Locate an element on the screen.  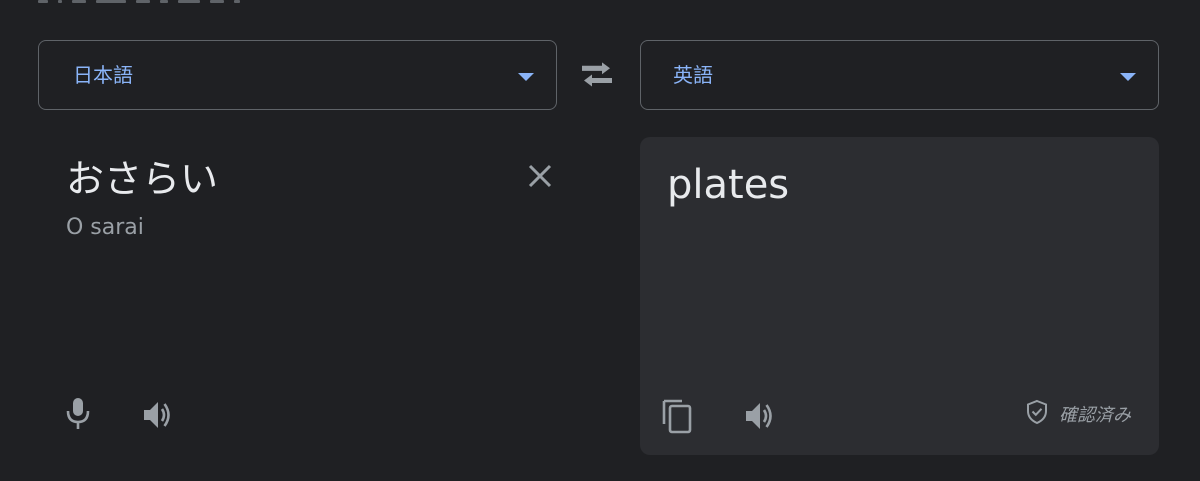
copy-icon is located at coordinates (677, 416).